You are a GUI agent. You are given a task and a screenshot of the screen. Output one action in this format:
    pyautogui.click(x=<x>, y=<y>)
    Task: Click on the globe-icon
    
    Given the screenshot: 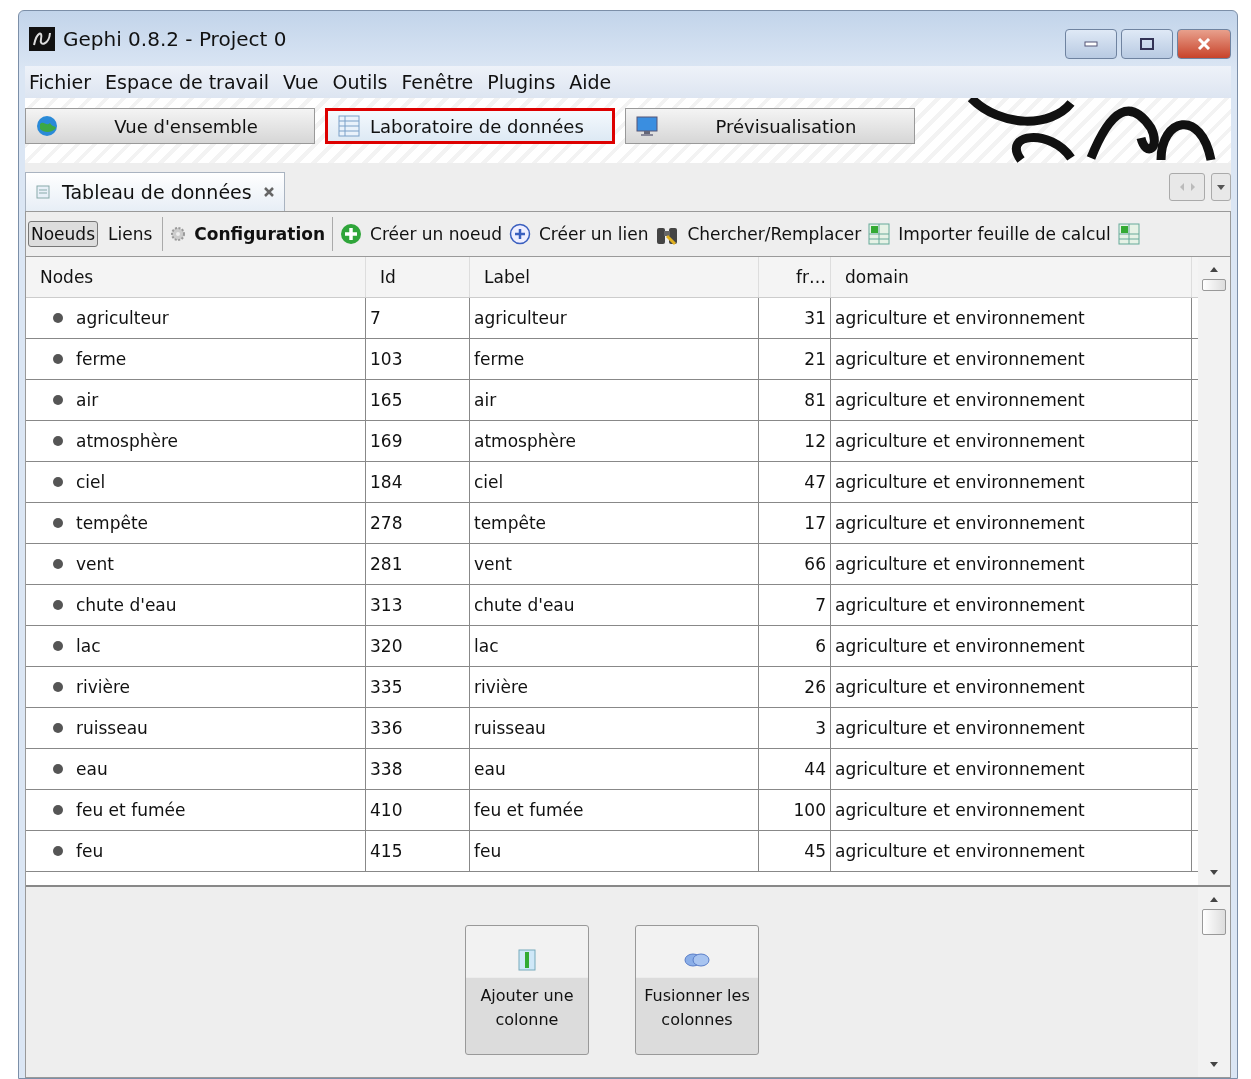 What is the action you would take?
    pyautogui.click(x=47, y=126)
    